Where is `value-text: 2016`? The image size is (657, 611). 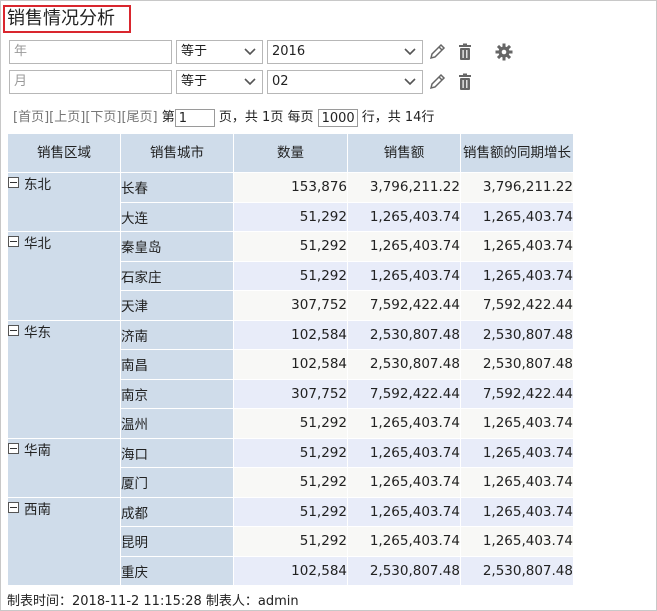 value-text: 2016 is located at coordinates (289, 51).